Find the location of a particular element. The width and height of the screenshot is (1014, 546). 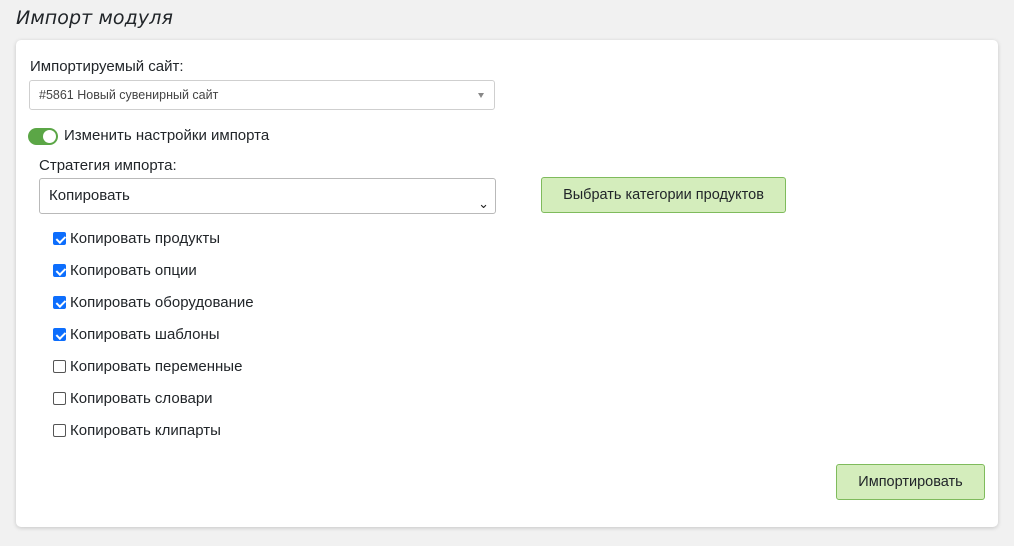

site-select-value: #5861 Новый сувенирный сайт is located at coordinates (129, 95).